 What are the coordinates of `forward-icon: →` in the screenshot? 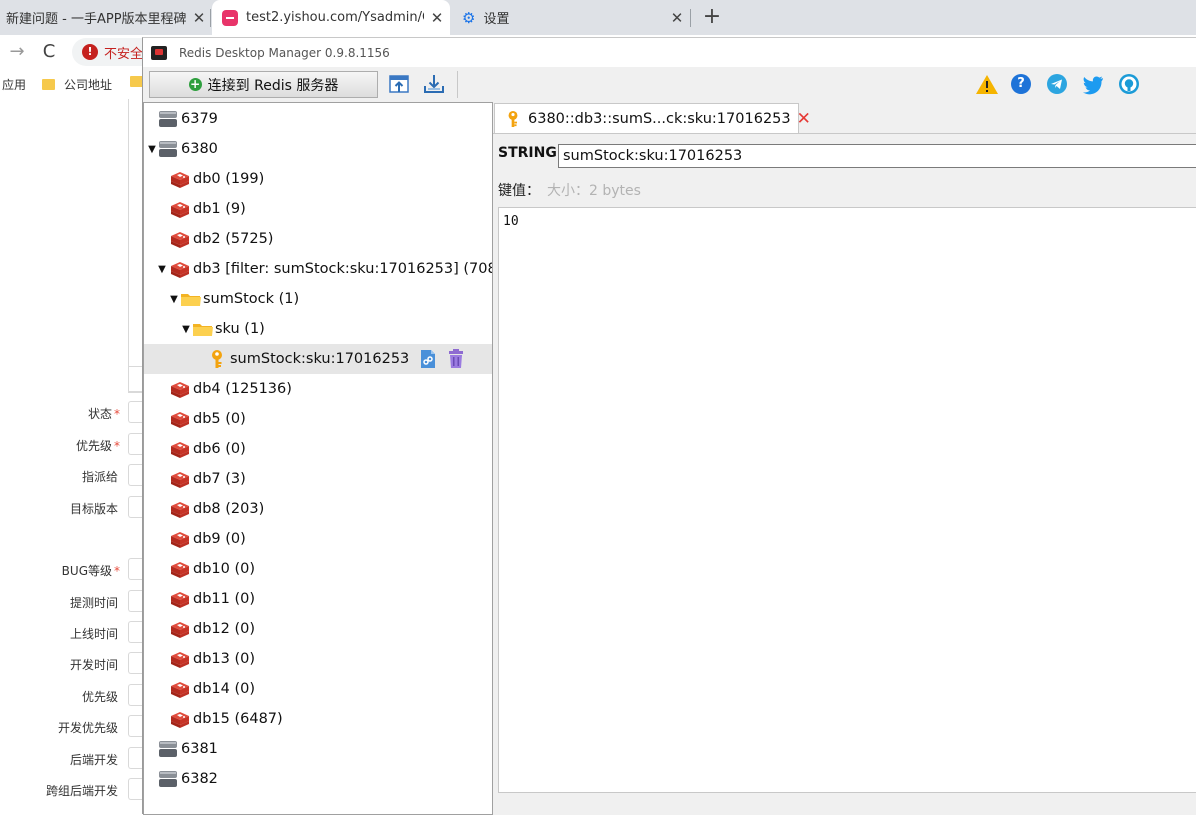 It's located at (17, 52).